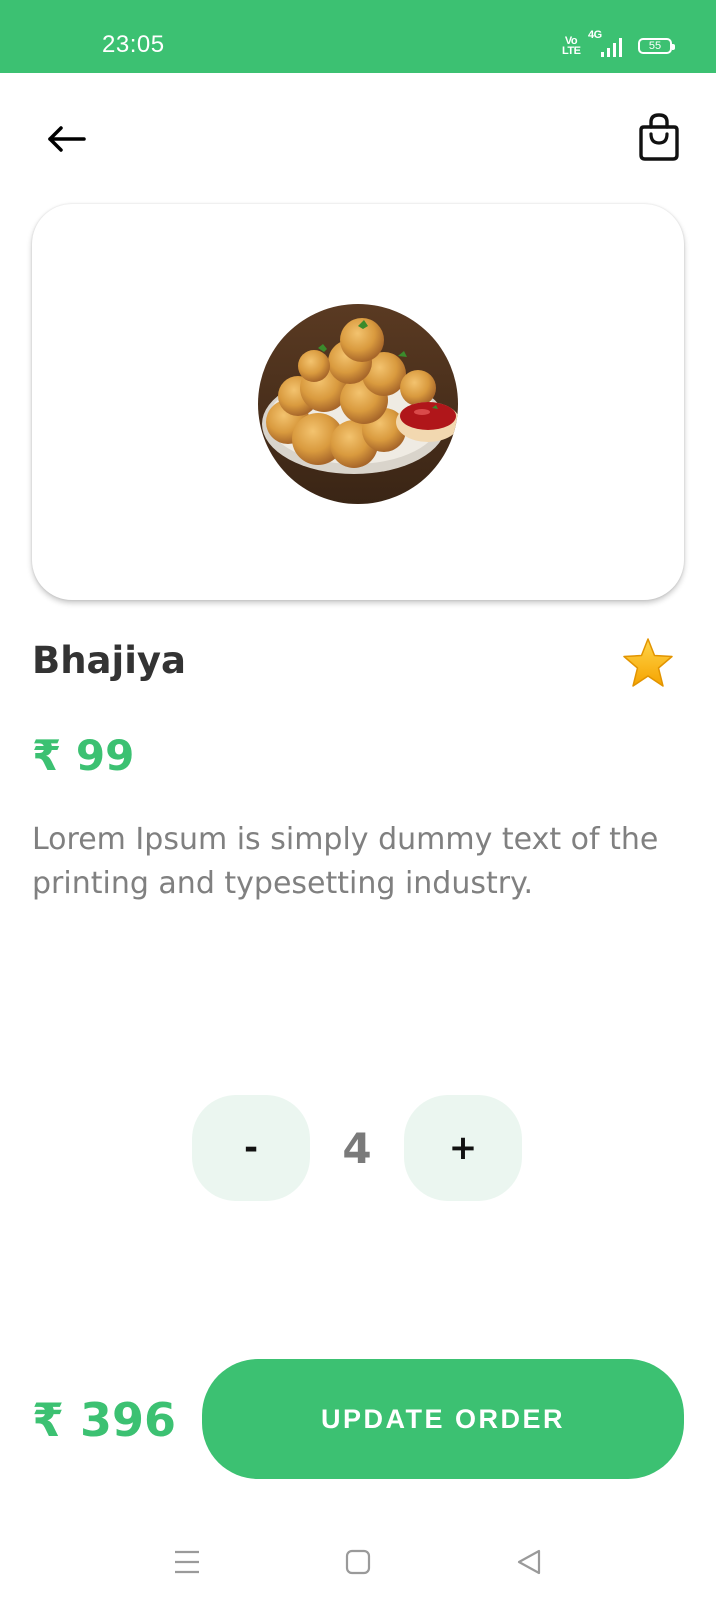 The width and height of the screenshot is (716, 1600). I want to click on bhajiya-food-image, so click(358, 404).